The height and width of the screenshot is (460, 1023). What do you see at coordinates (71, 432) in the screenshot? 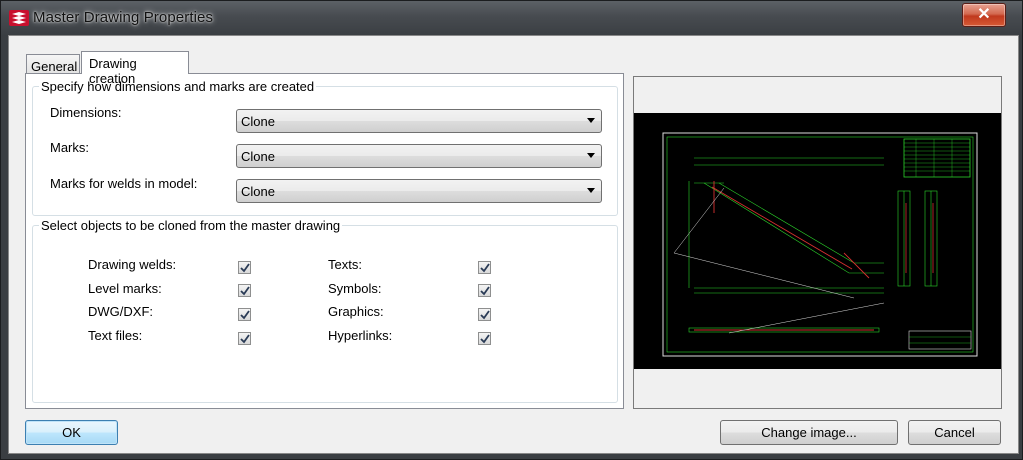
I see `ok-button: OK` at bounding box center [71, 432].